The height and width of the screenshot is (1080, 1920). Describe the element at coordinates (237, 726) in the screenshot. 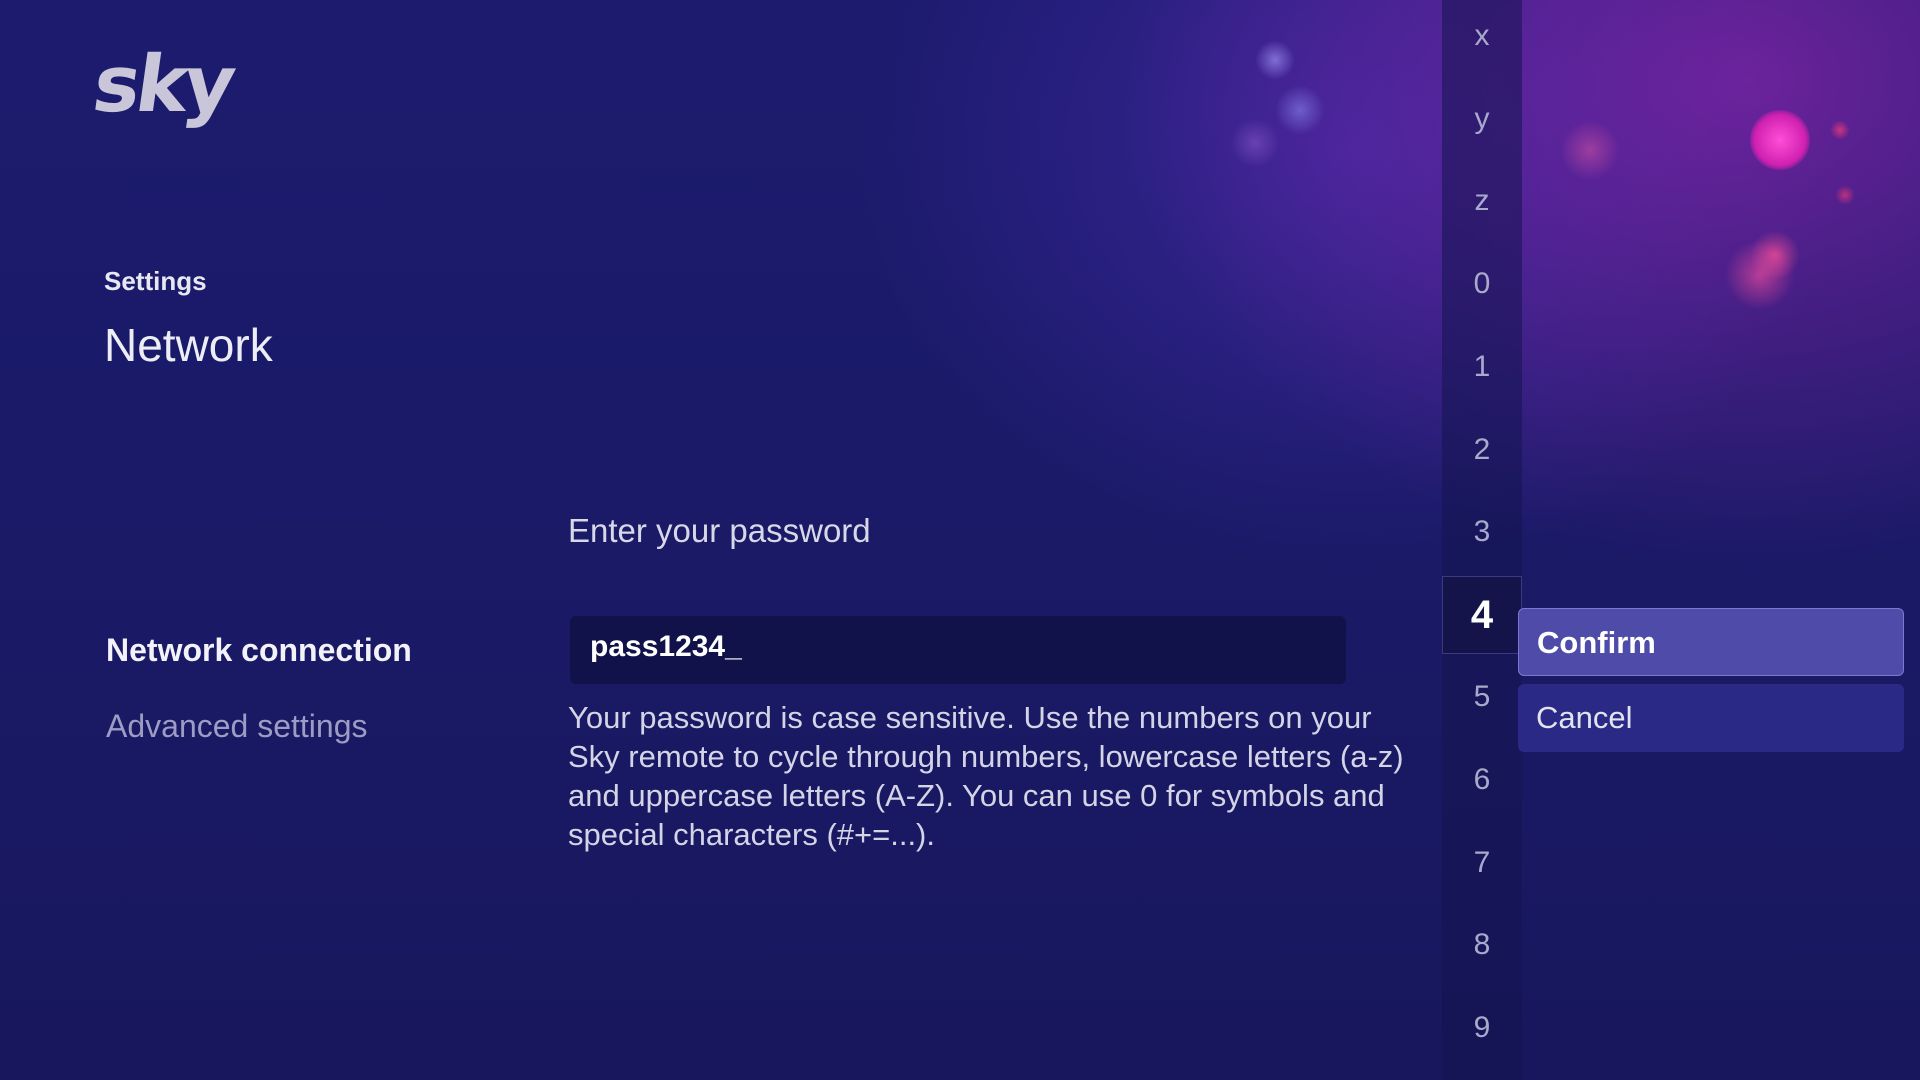

I see `sidebar-item-advanced-settings: Advanced settings` at that location.